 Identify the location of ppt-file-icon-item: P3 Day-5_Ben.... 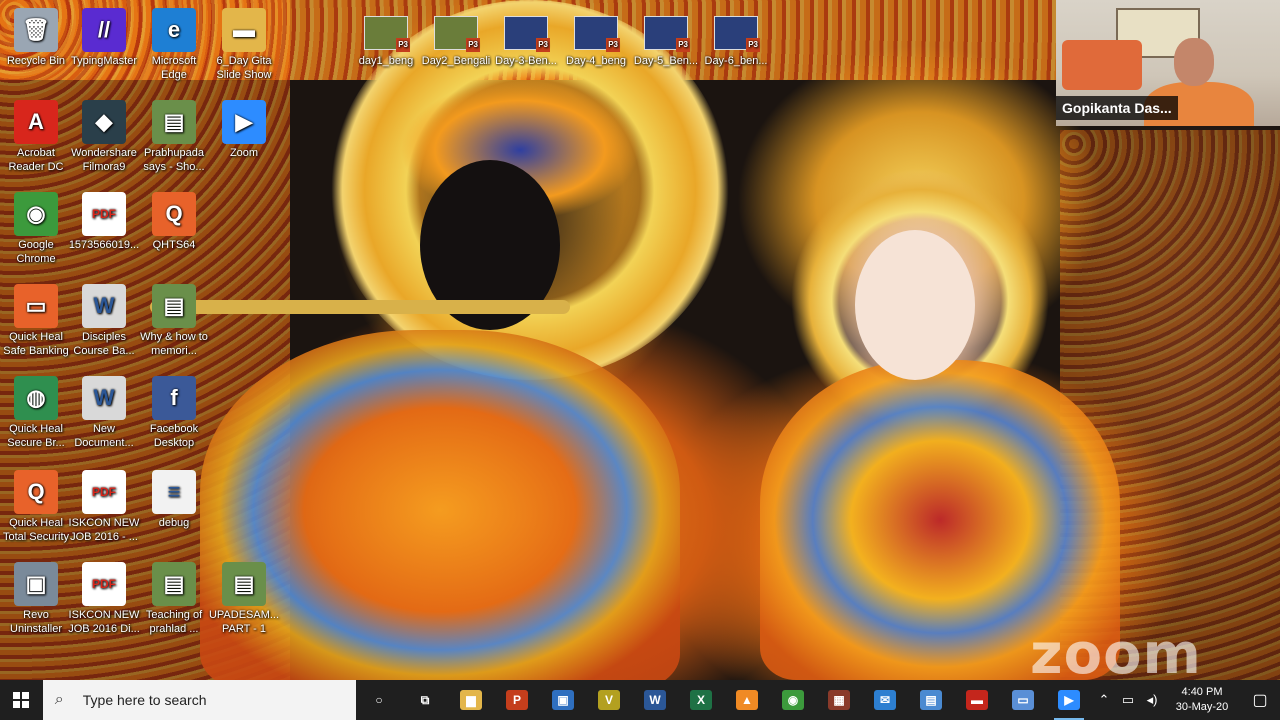
(666, 41).